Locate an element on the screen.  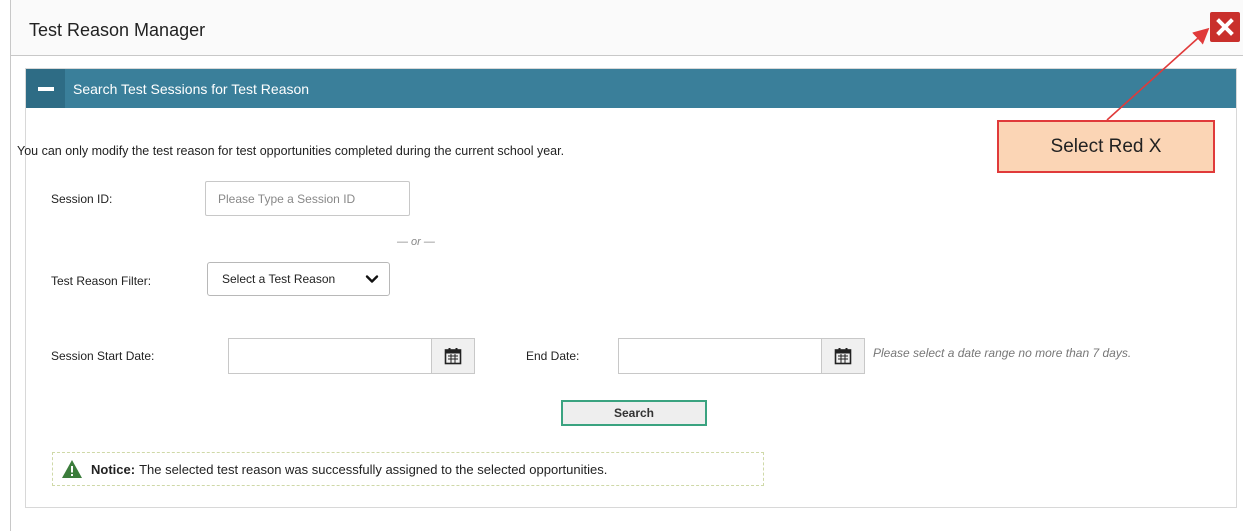
start-date-calendar-button is located at coordinates (453, 356).